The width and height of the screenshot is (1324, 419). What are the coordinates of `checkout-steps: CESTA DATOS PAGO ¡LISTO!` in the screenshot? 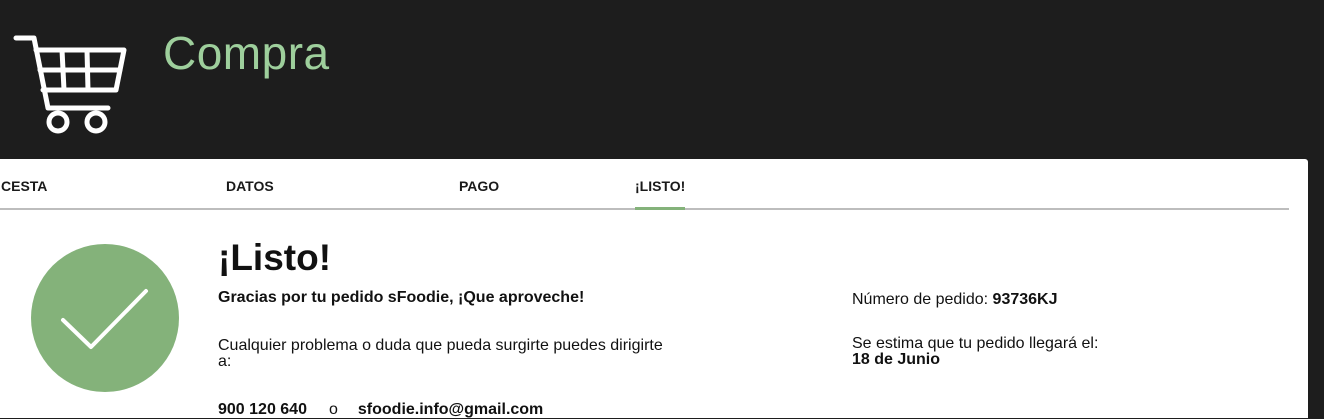 It's located at (644, 184).